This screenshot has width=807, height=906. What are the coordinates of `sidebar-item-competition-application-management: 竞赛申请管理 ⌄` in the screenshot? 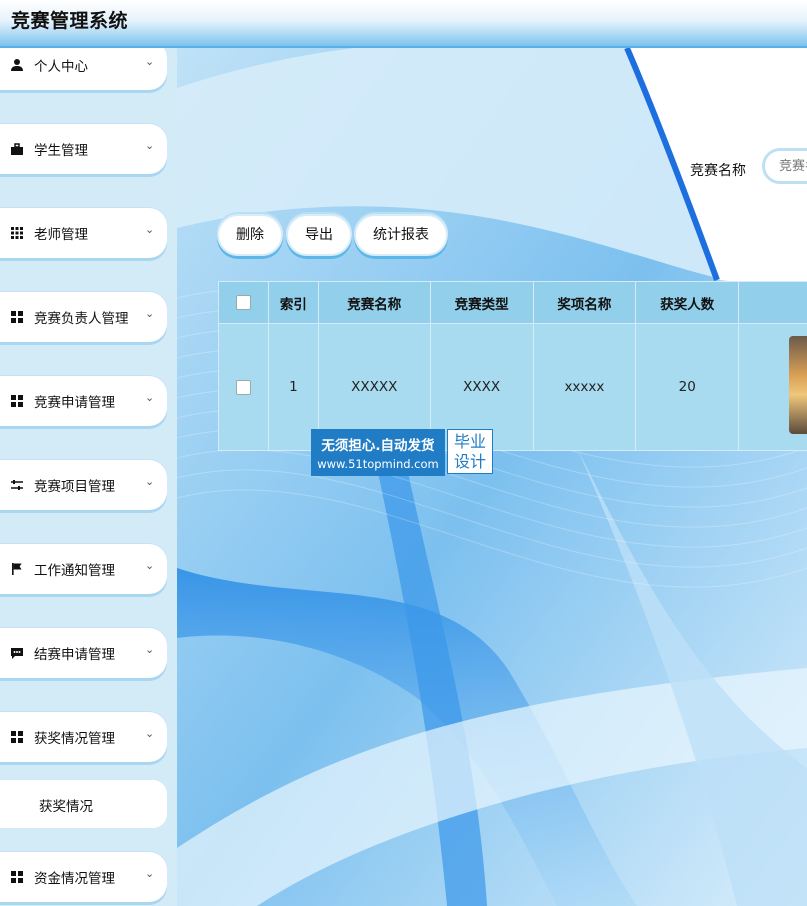 It's located at (83, 401).